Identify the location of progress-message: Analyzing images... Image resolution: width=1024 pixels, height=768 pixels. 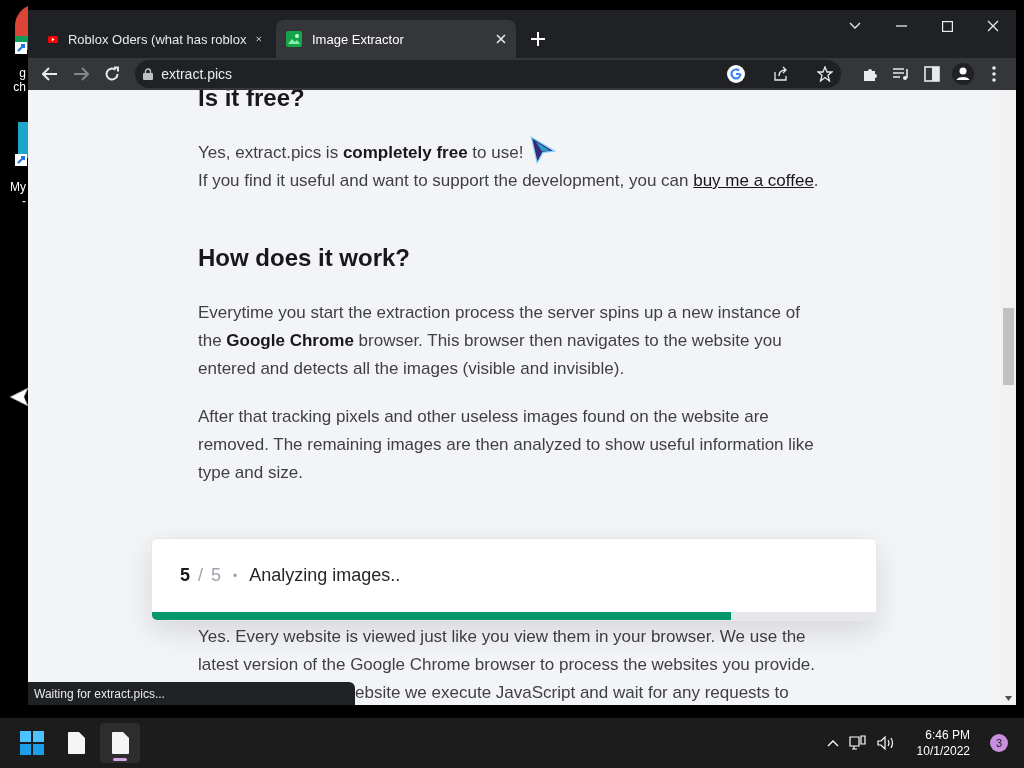
(325, 575).